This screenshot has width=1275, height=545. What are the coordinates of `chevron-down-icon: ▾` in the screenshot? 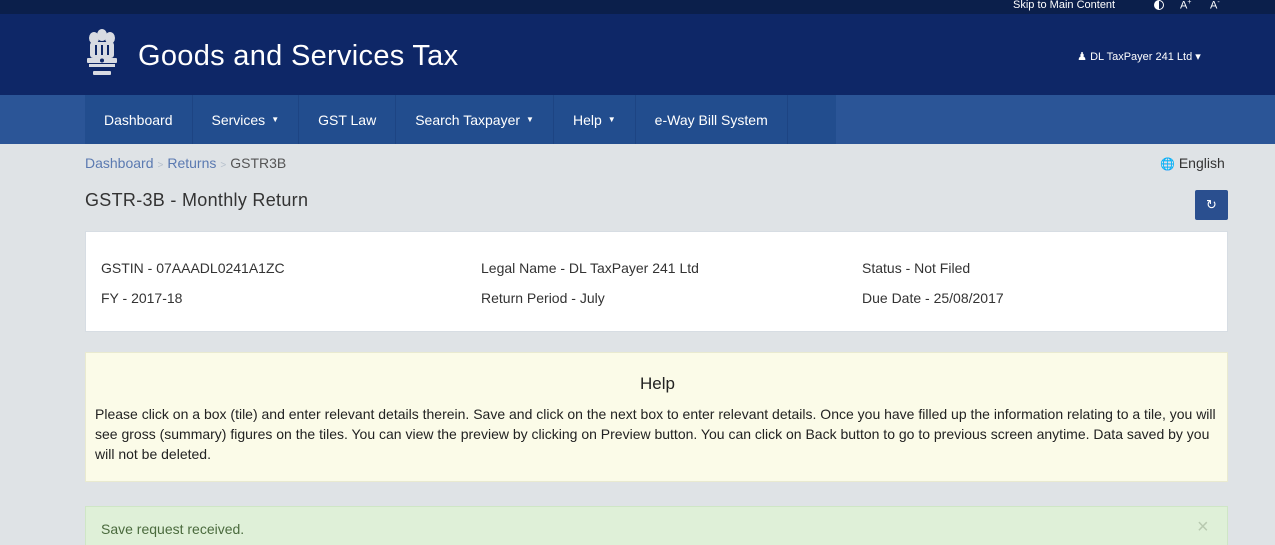 It's located at (1198, 57).